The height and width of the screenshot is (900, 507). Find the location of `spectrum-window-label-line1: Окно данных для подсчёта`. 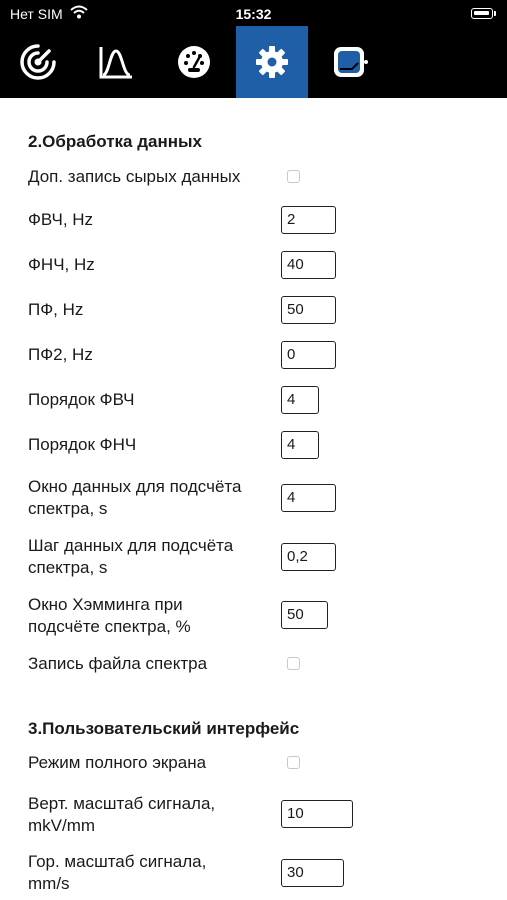

spectrum-window-label-line1: Окно данных для подсчёта is located at coordinates (135, 486).